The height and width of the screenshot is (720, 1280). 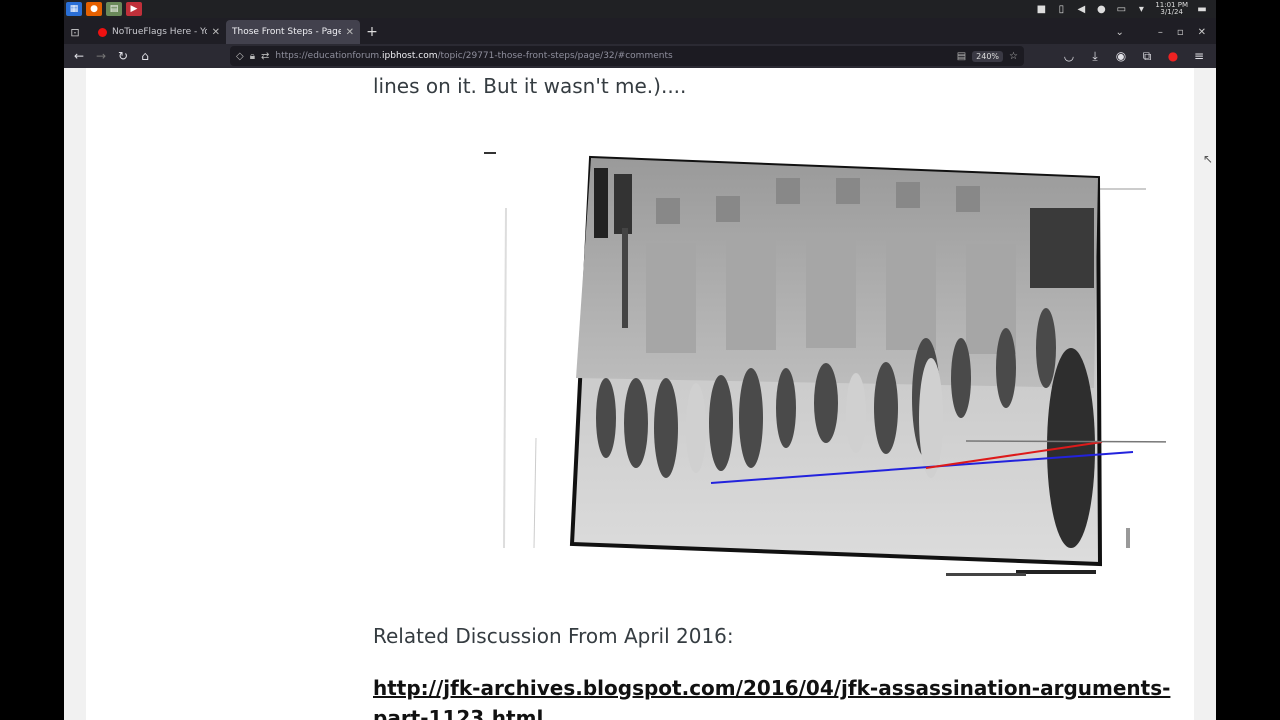 I want to click on tab-youtube: NoTrueFlags Here - YouTube ✕, so click(x=159, y=32).